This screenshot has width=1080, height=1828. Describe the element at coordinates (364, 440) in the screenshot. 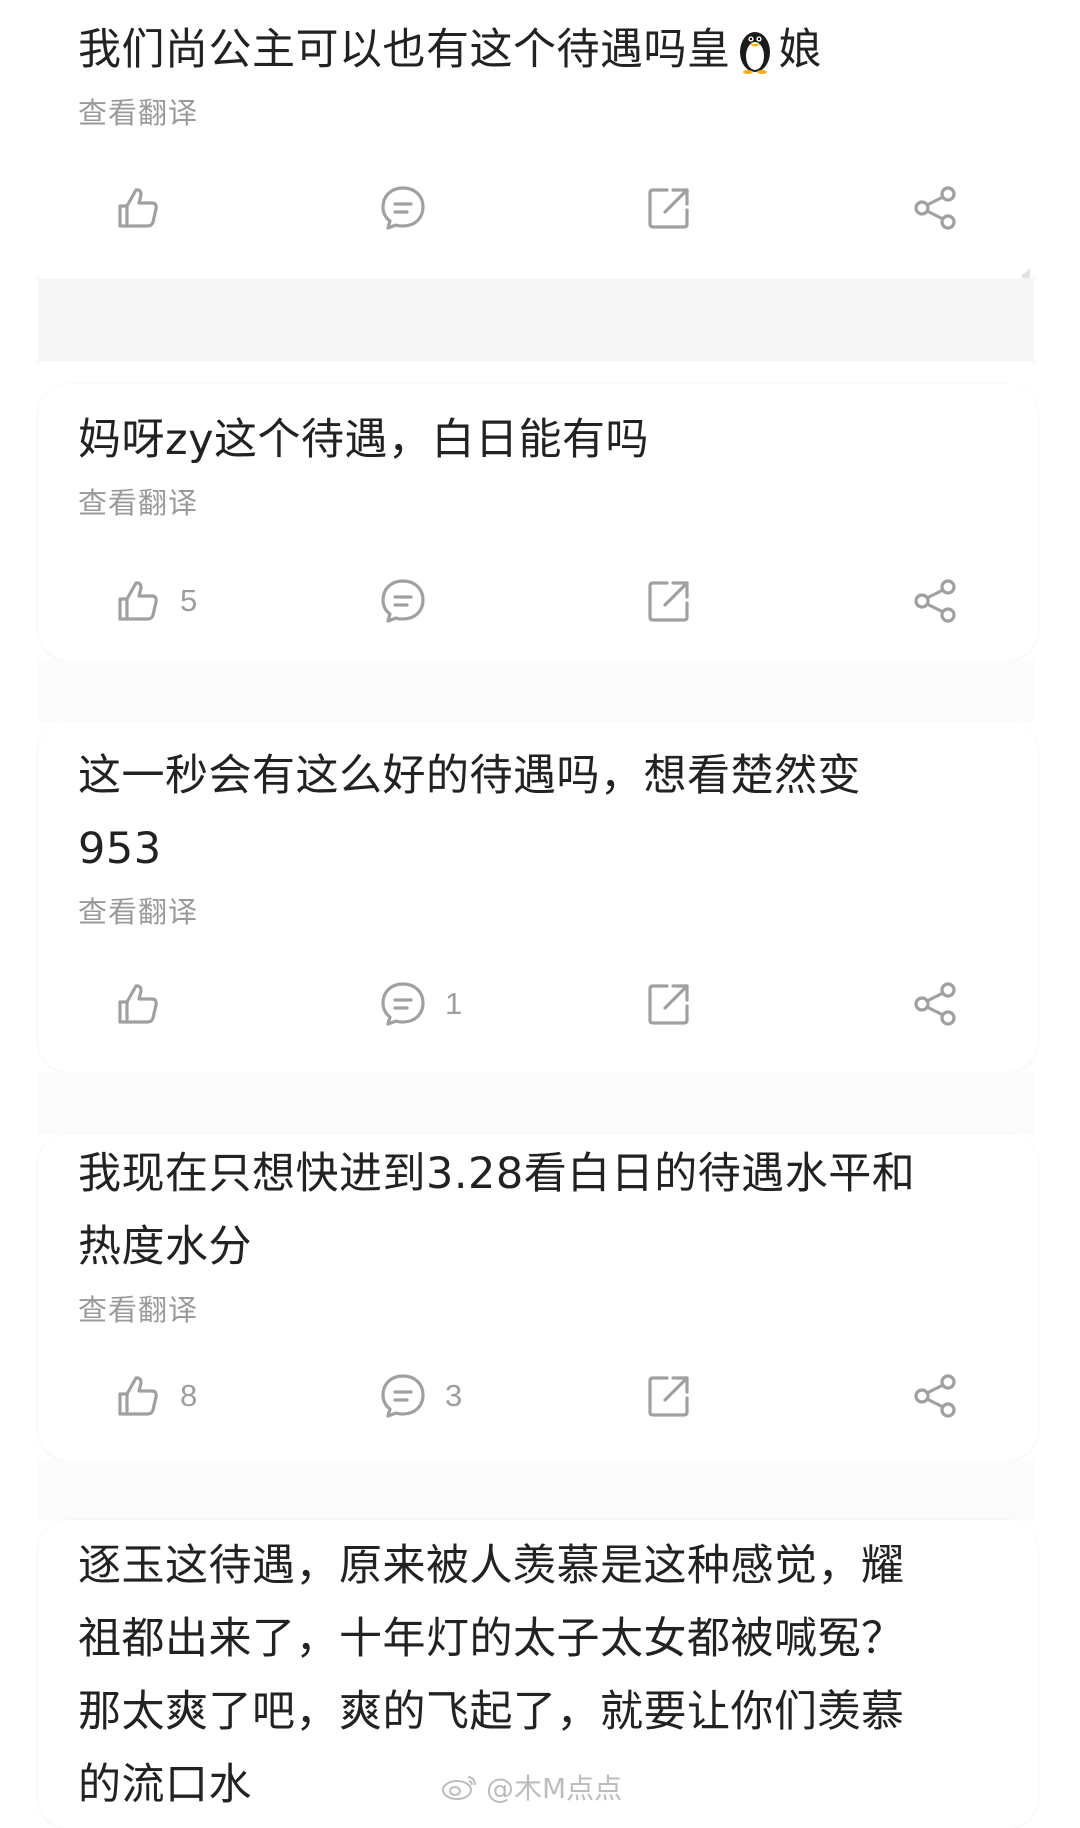

I see `comment-text: 妈呀zy这个待遇，白日能有吗` at that location.